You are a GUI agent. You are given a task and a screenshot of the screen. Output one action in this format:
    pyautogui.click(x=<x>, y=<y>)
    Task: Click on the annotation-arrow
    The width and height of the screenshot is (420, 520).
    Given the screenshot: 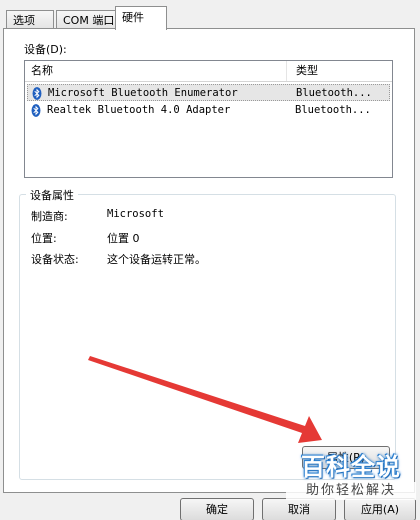 What is the action you would take?
    pyautogui.click(x=205, y=399)
    